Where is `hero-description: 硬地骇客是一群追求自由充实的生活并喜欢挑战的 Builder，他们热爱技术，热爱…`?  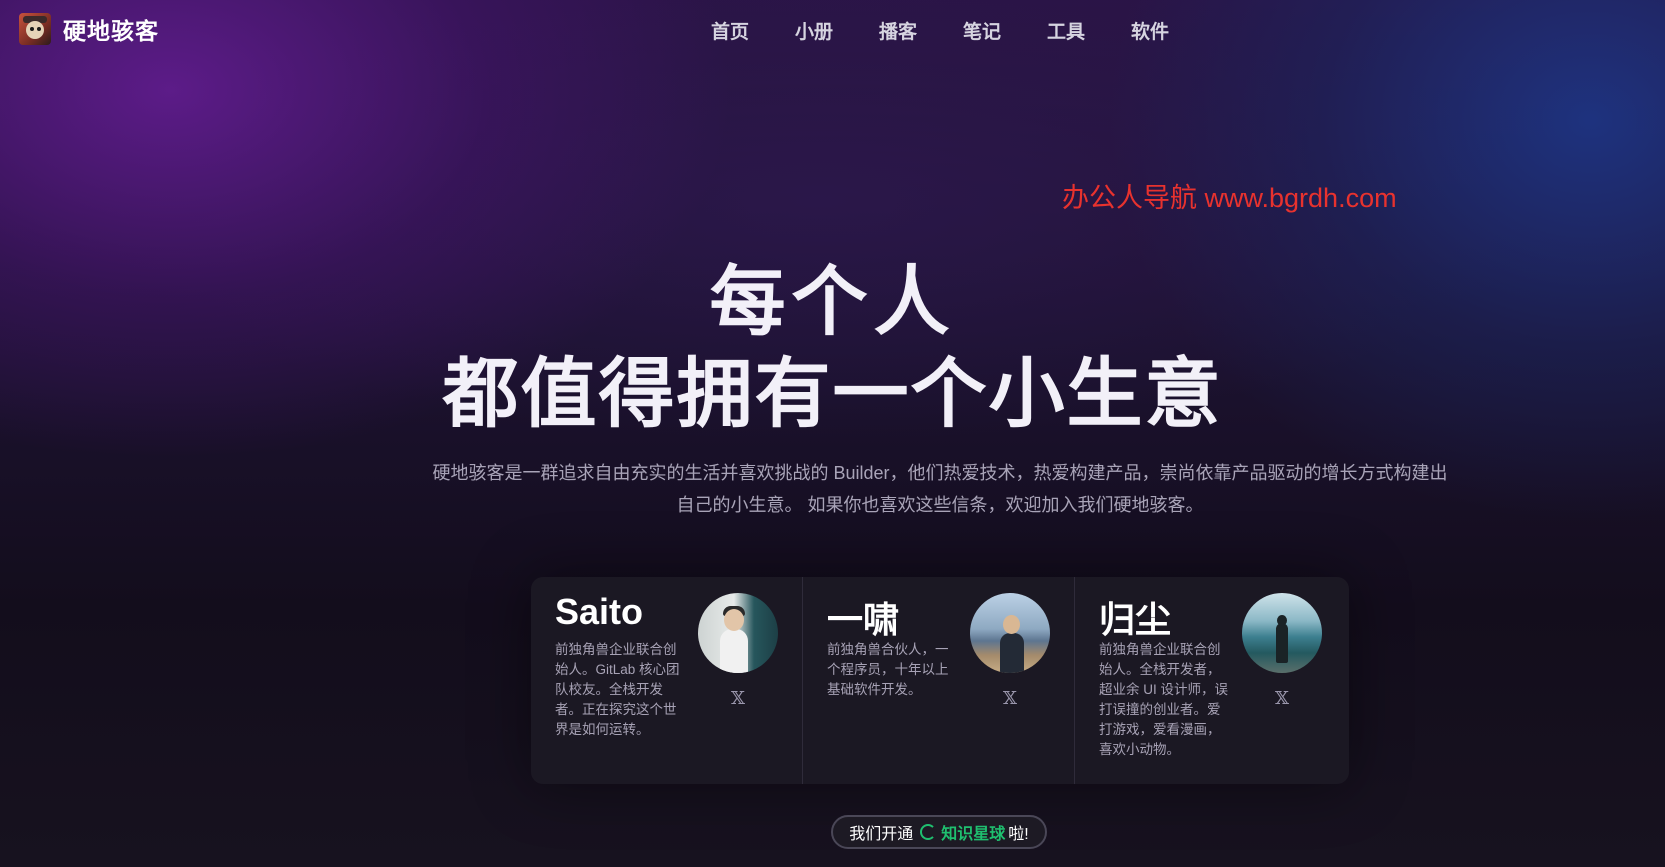 hero-description: 硬地骇客是一群追求自由充实的生活并喜欢挑战的 Builder，他们热爱技术，热爱… is located at coordinates (940, 489).